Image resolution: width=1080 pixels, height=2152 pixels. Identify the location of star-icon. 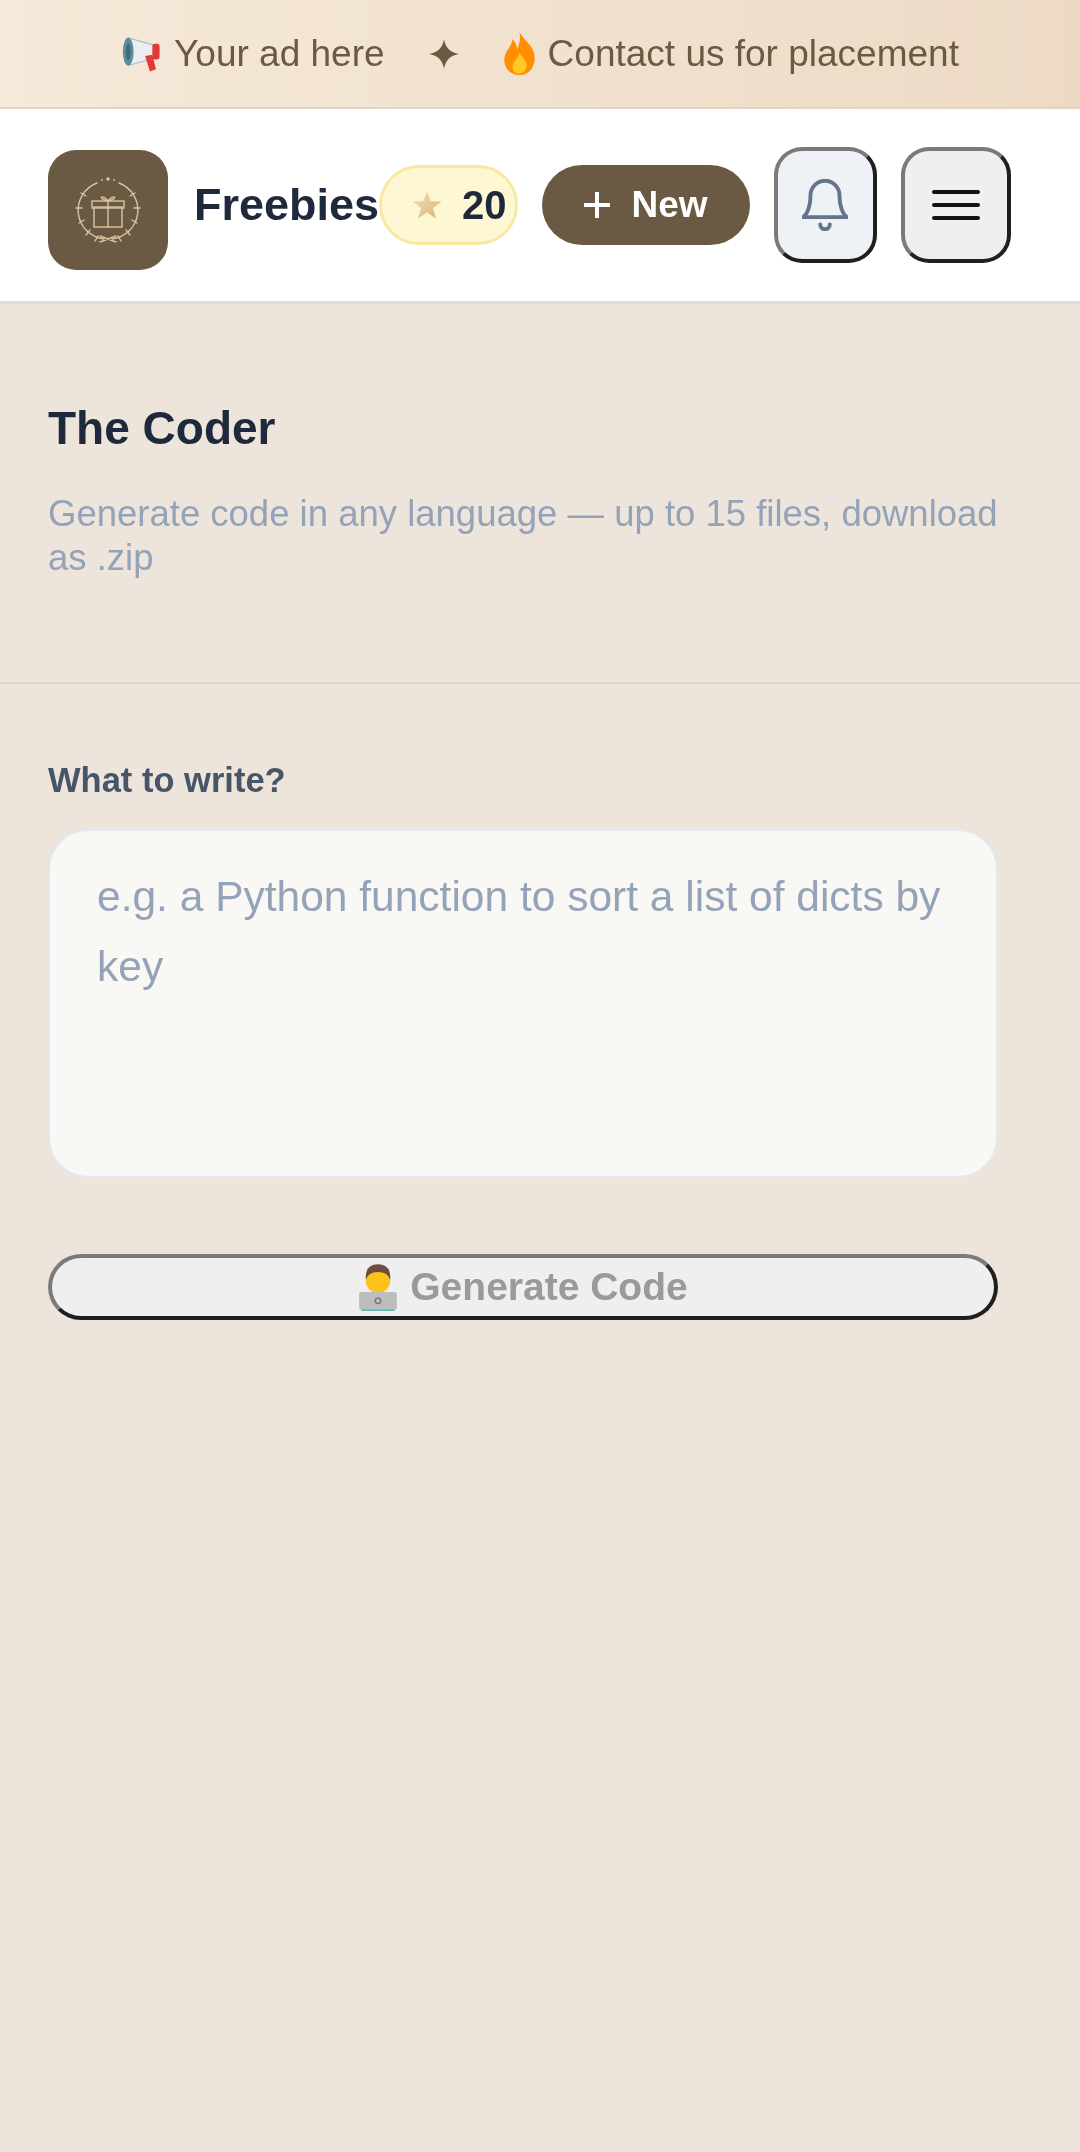
(427, 205).